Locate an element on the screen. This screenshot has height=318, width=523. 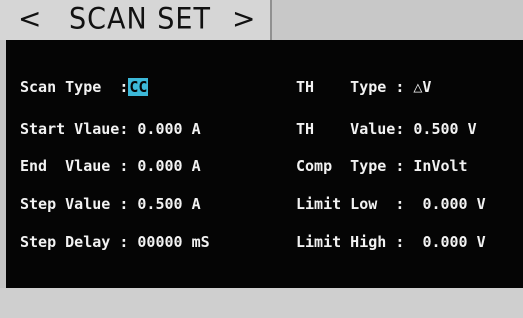
comp-type-row: Comp Type : InVolt is located at coordinates (382, 166).